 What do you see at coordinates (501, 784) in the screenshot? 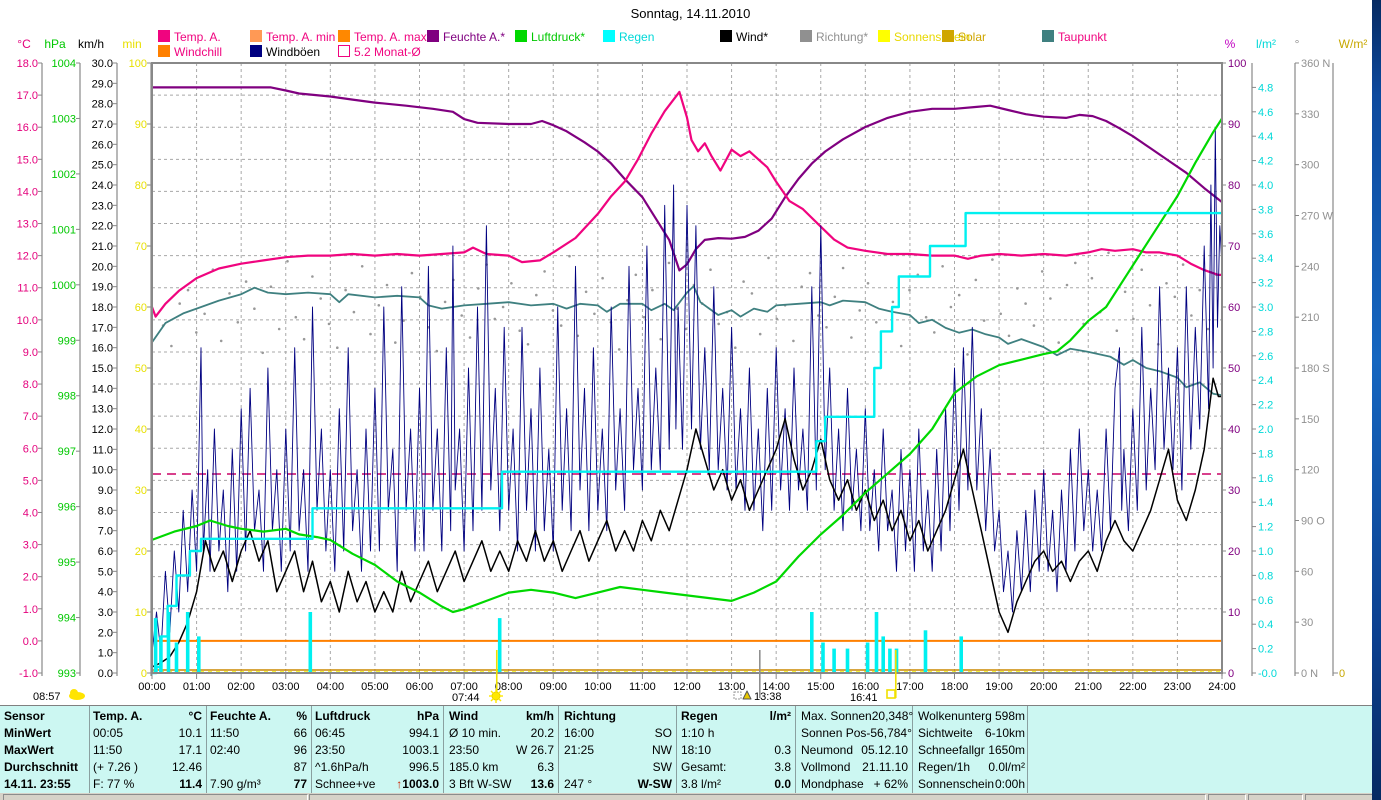
I see `table-row: 3 Bft W-SW 13.6` at bounding box center [501, 784].